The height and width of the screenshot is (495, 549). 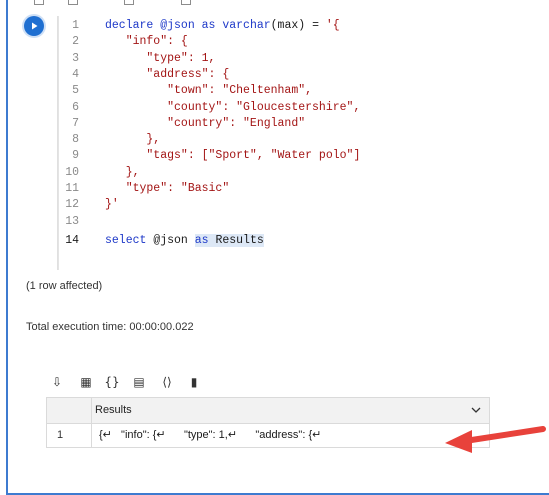 What do you see at coordinates (75, 140) in the screenshot?
I see `line-number: 8` at bounding box center [75, 140].